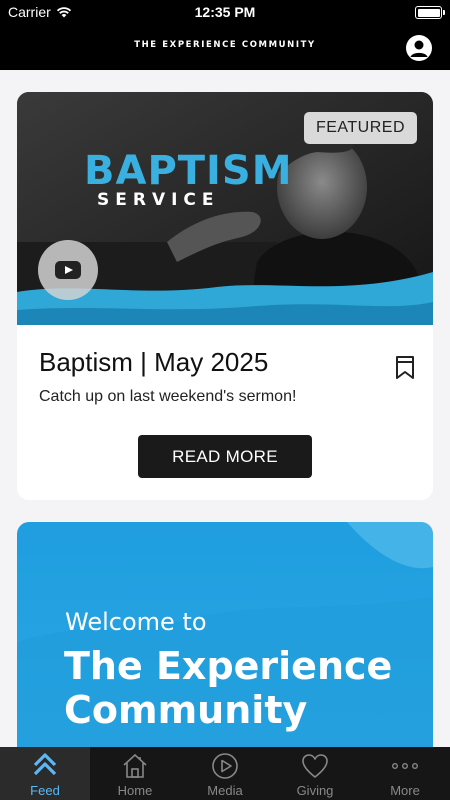 This screenshot has width=450, height=800. What do you see at coordinates (135, 765) in the screenshot?
I see `home-icon` at bounding box center [135, 765].